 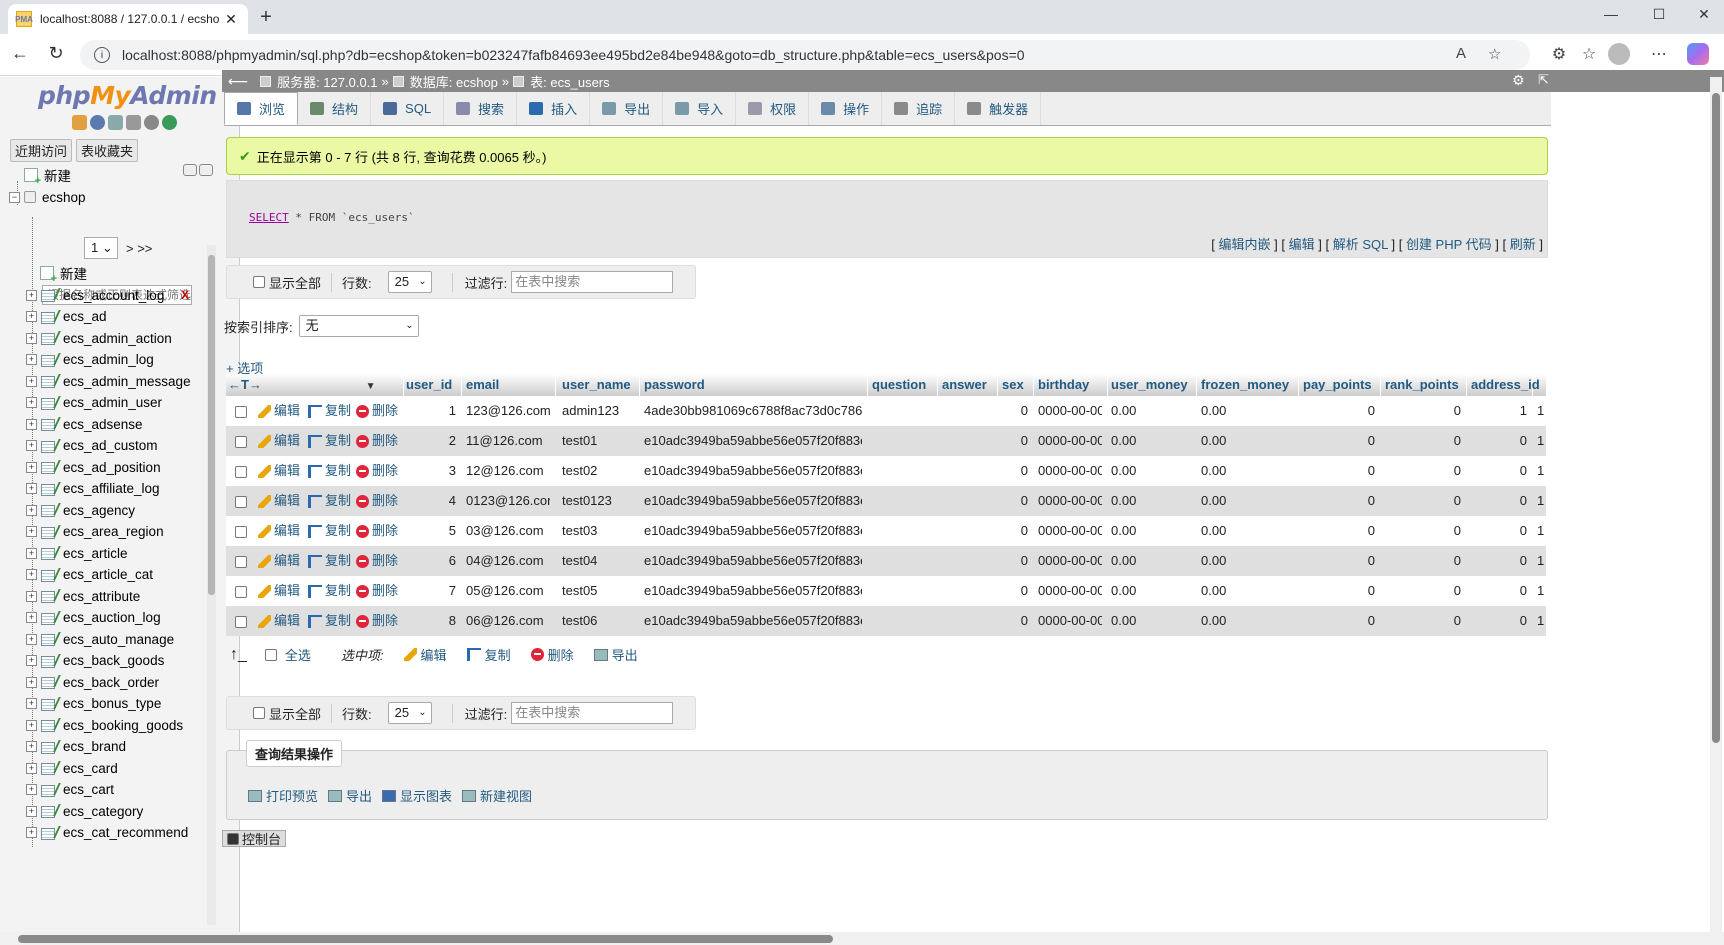 What do you see at coordinates (430, 561) in the screenshot?
I see `cell-user_id: 6` at bounding box center [430, 561].